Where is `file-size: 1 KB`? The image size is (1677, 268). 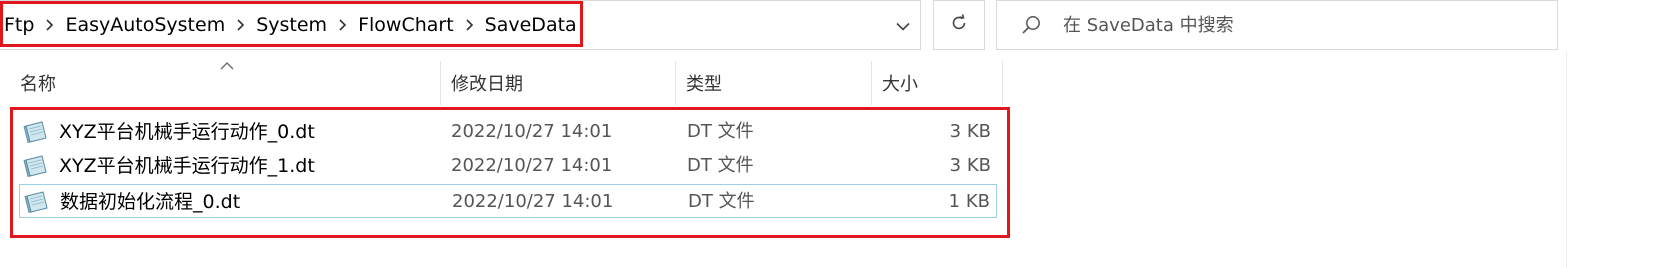 file-size: 1 KB is located at coordinates (969, 201).